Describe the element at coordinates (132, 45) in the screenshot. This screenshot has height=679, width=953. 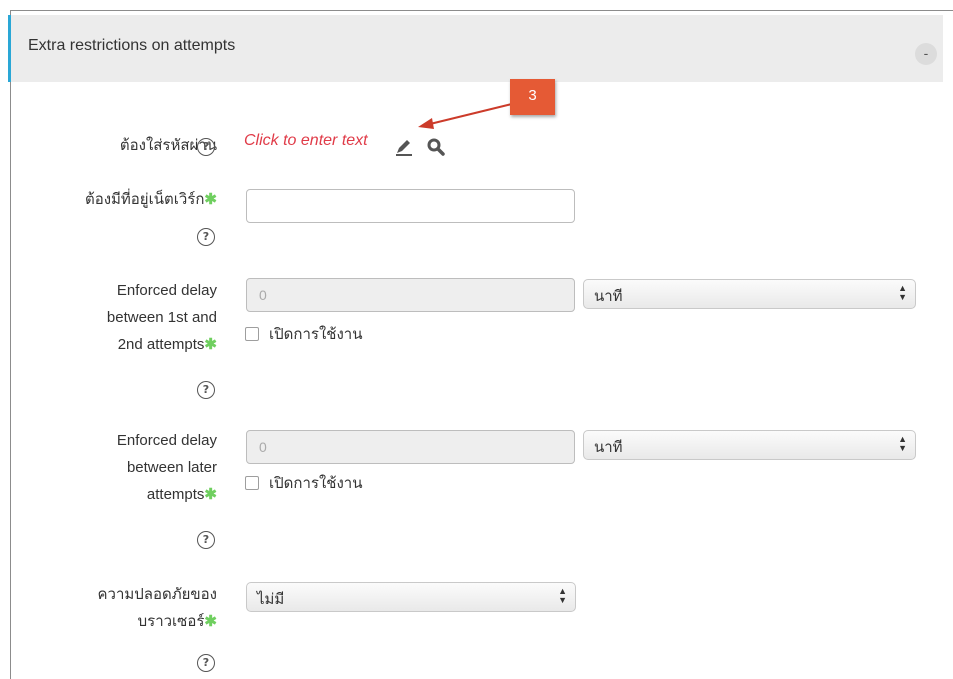
I see `section-title: Extra restrictions on attempts` at that location.